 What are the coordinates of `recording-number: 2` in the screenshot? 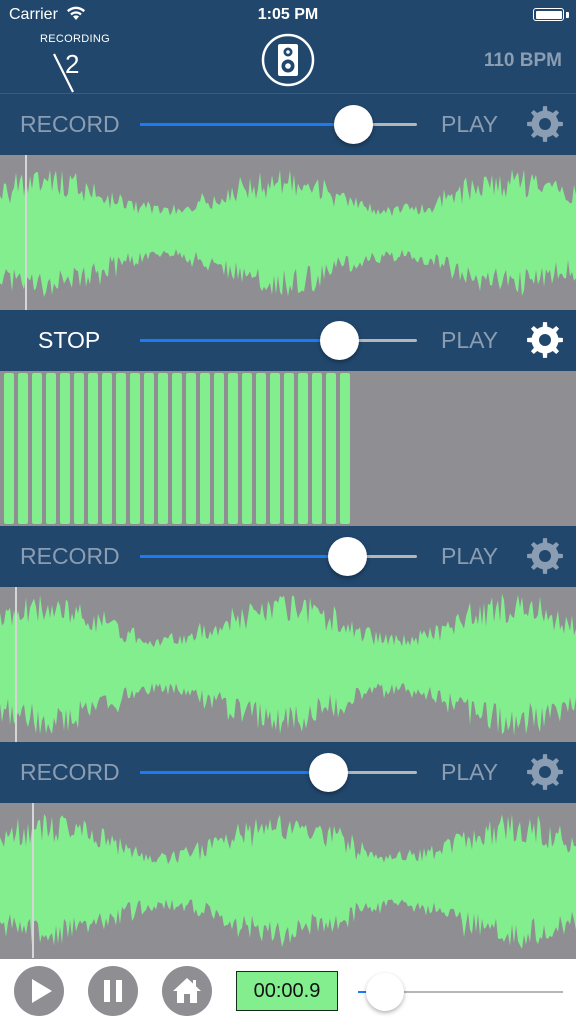 It's located at (72, 64).